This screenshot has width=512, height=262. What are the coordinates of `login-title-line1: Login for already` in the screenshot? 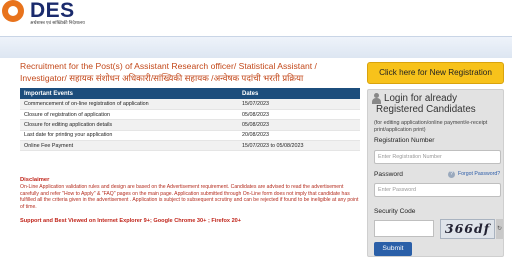 It's located at (420, 98).